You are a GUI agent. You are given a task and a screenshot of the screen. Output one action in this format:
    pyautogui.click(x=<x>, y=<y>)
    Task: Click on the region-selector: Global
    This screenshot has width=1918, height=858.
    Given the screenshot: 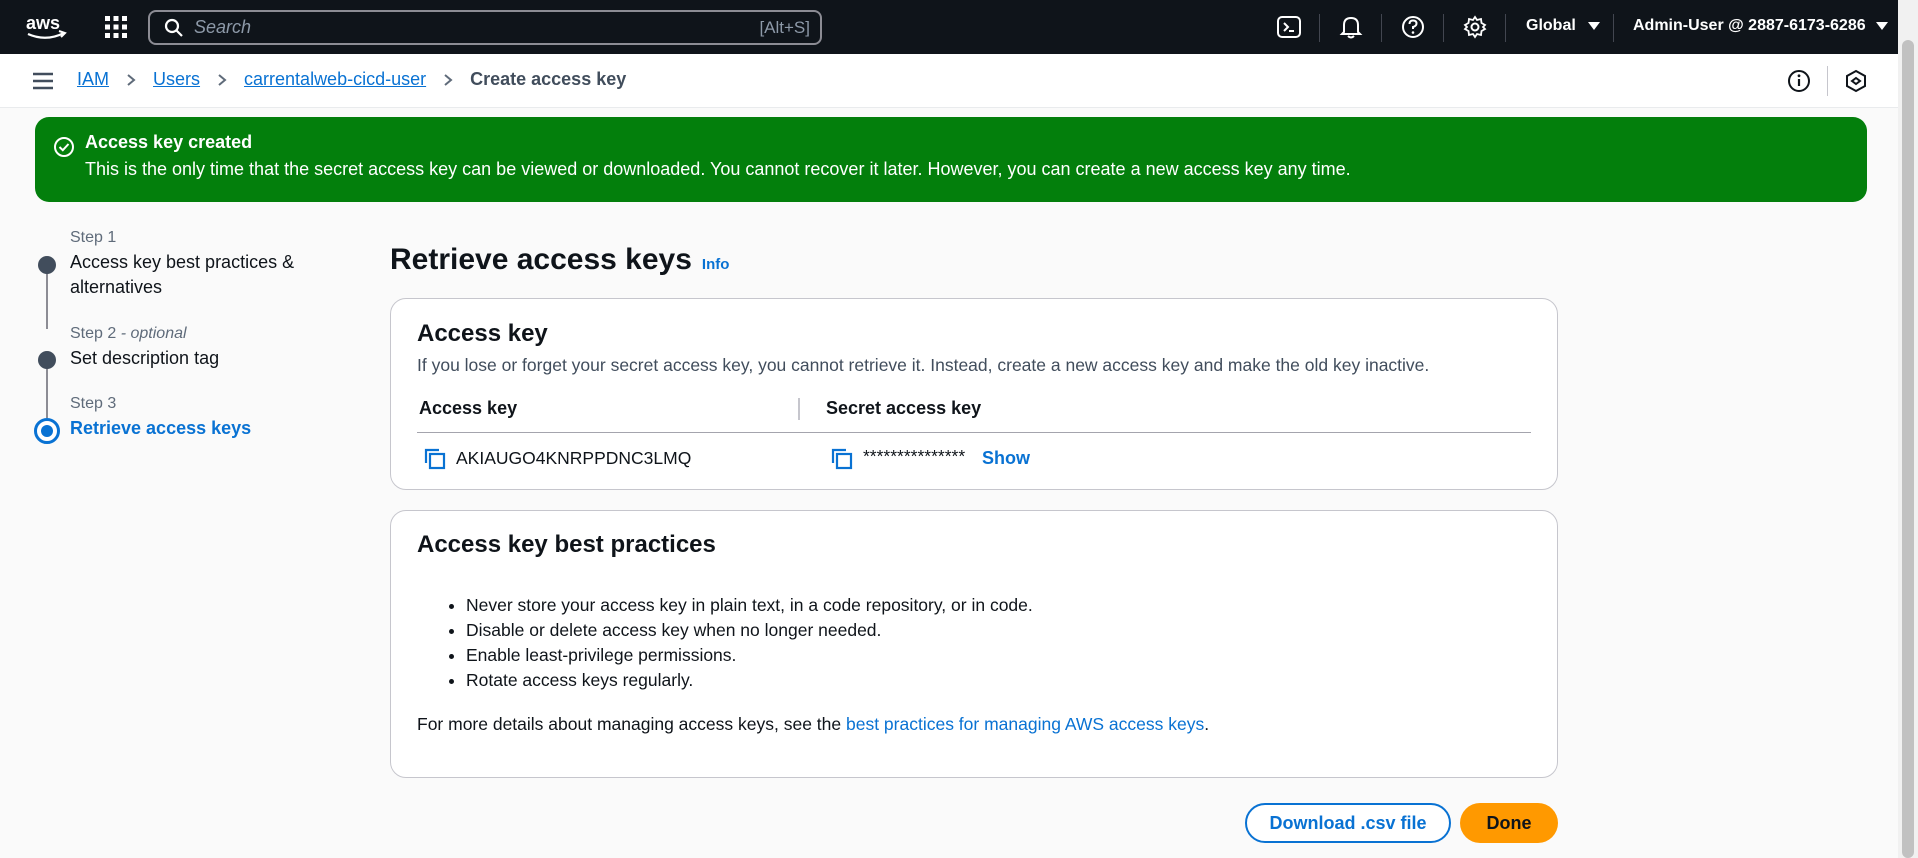 What is the action you would take?
    pyautogui.click(x=1563, y=26)
    